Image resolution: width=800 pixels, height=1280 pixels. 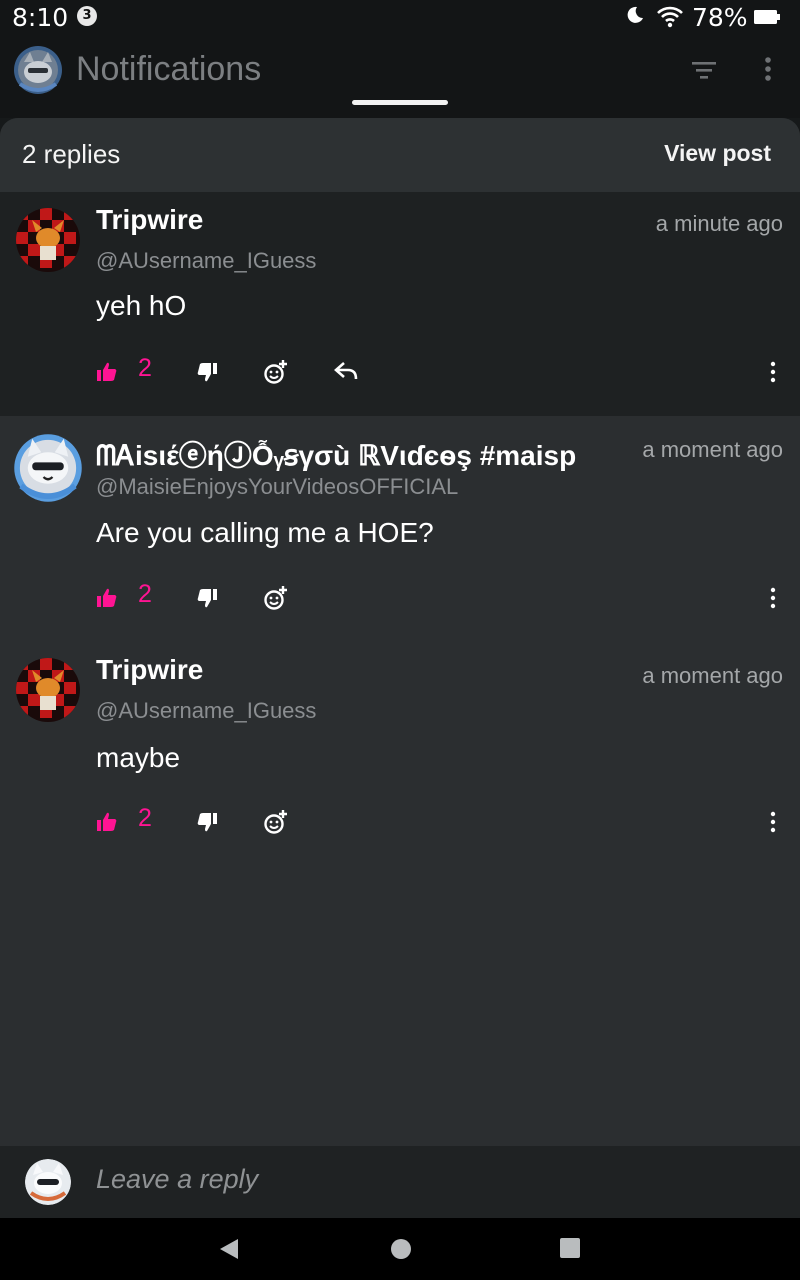 I want to click on sheet-drag-handle, so click(x=400, y=102).